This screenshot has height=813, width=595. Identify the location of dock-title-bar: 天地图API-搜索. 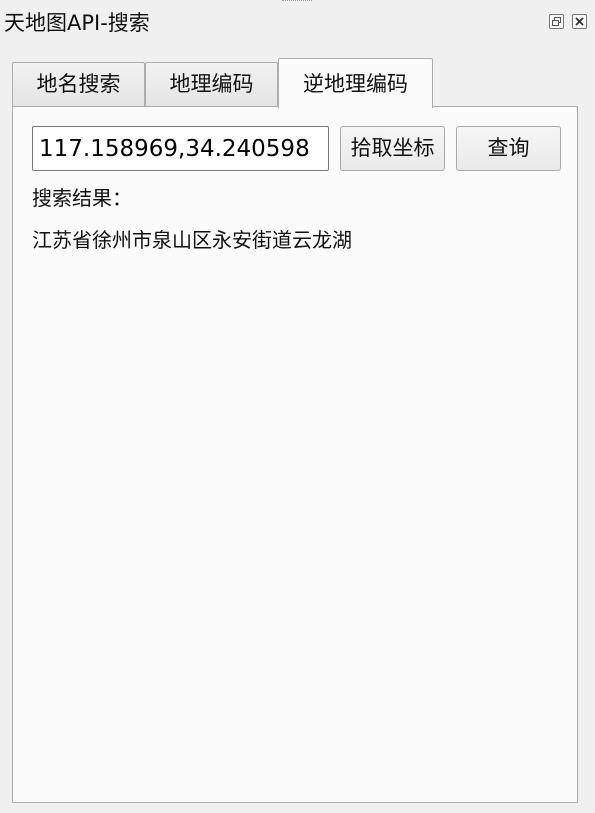
(297, 23).